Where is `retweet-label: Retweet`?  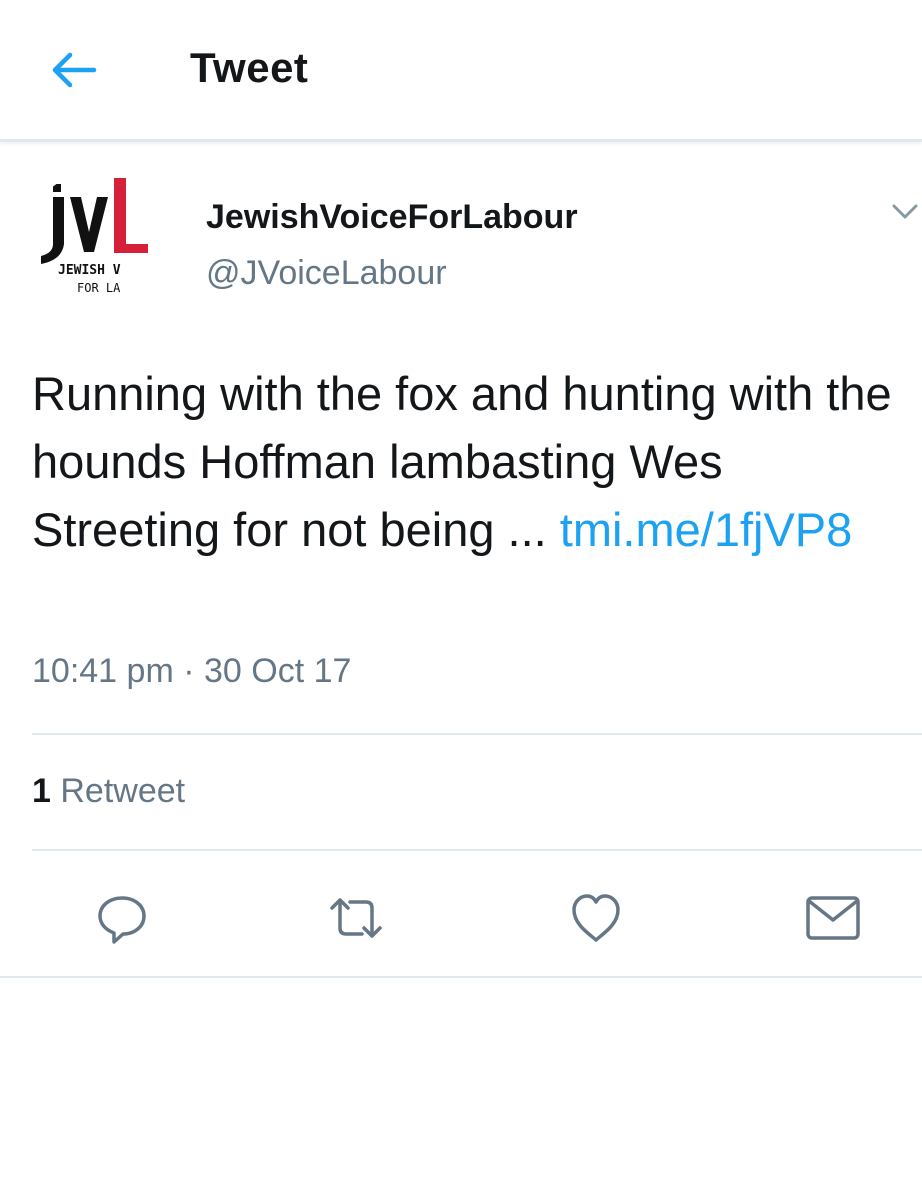
retweet-label: Retweet is located at coordinates (123, 791).